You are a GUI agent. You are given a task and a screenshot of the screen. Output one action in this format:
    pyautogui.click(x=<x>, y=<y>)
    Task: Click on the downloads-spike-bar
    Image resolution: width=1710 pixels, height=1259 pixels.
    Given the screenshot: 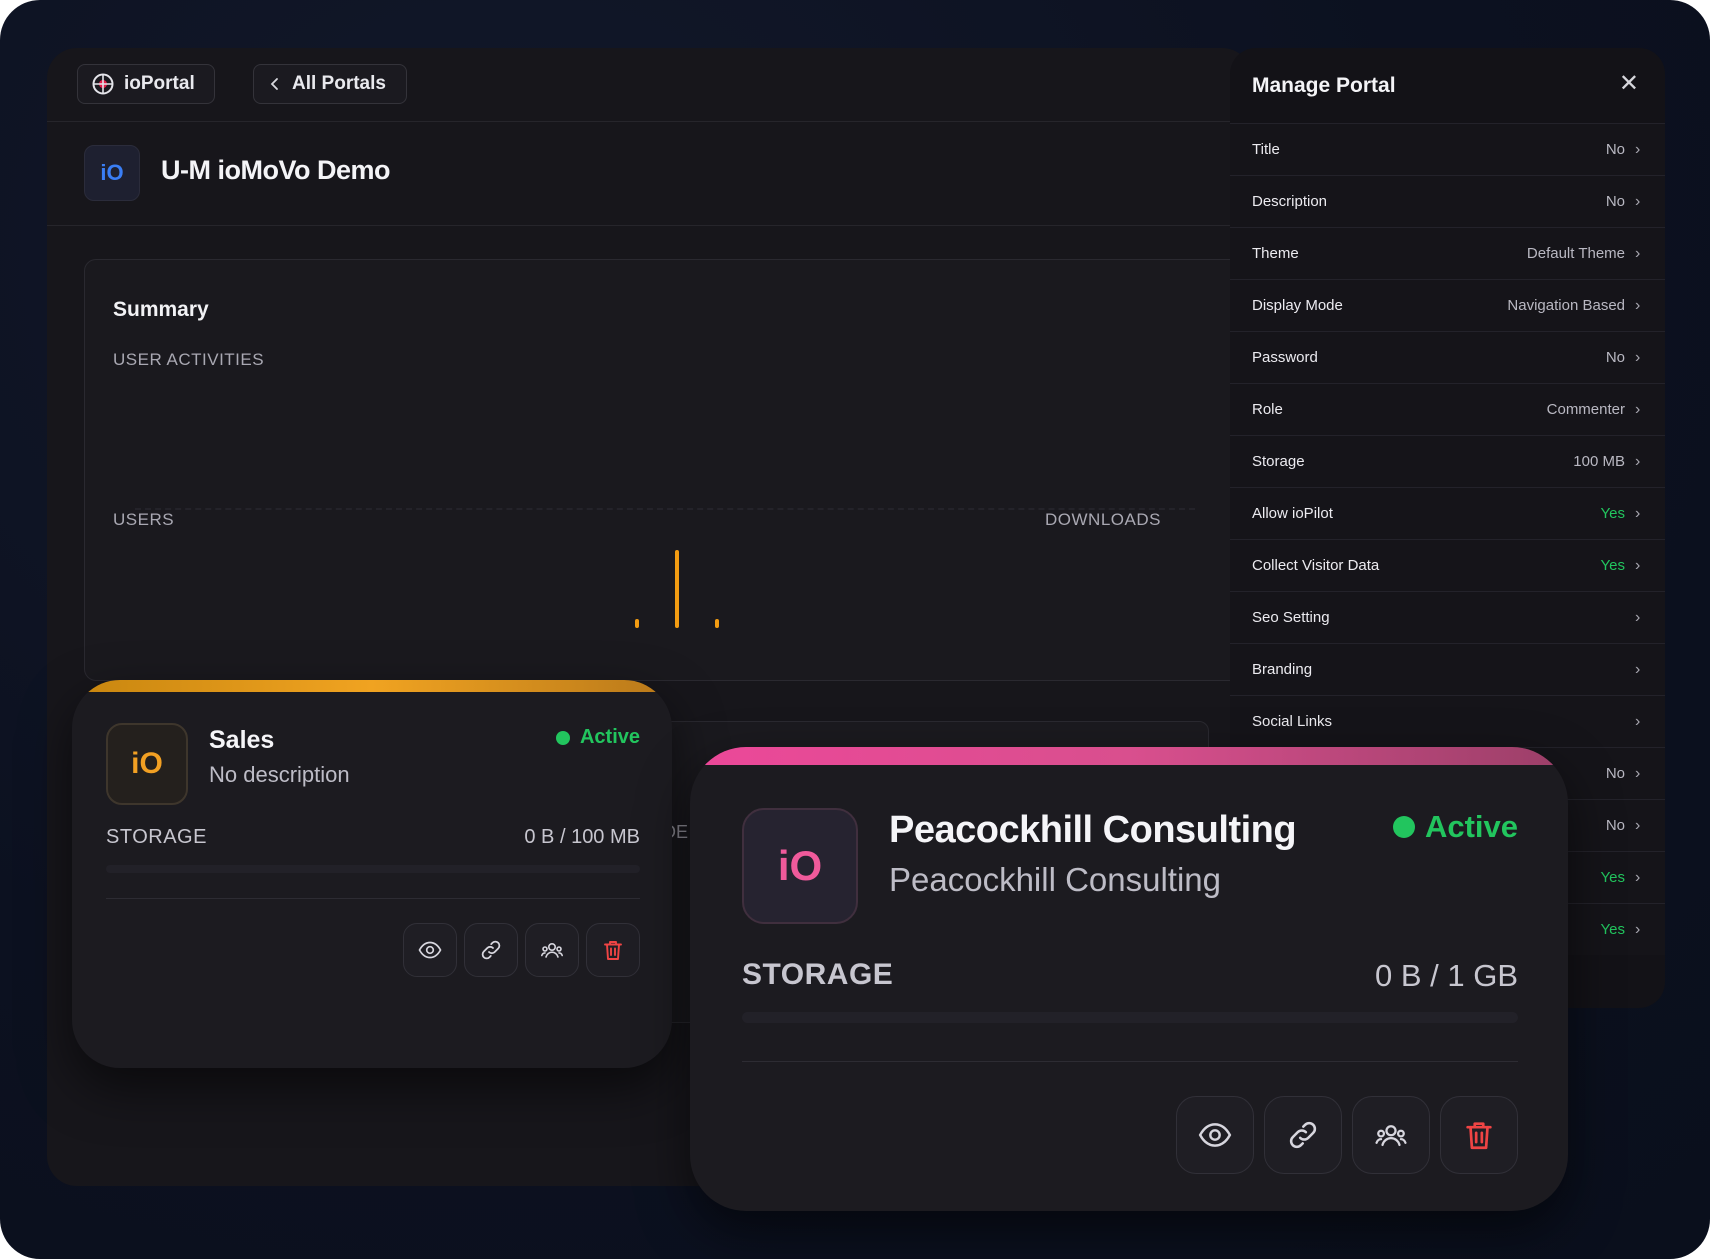 What is the action you would take?
    pyautogui.click(x=677, y=589)
    